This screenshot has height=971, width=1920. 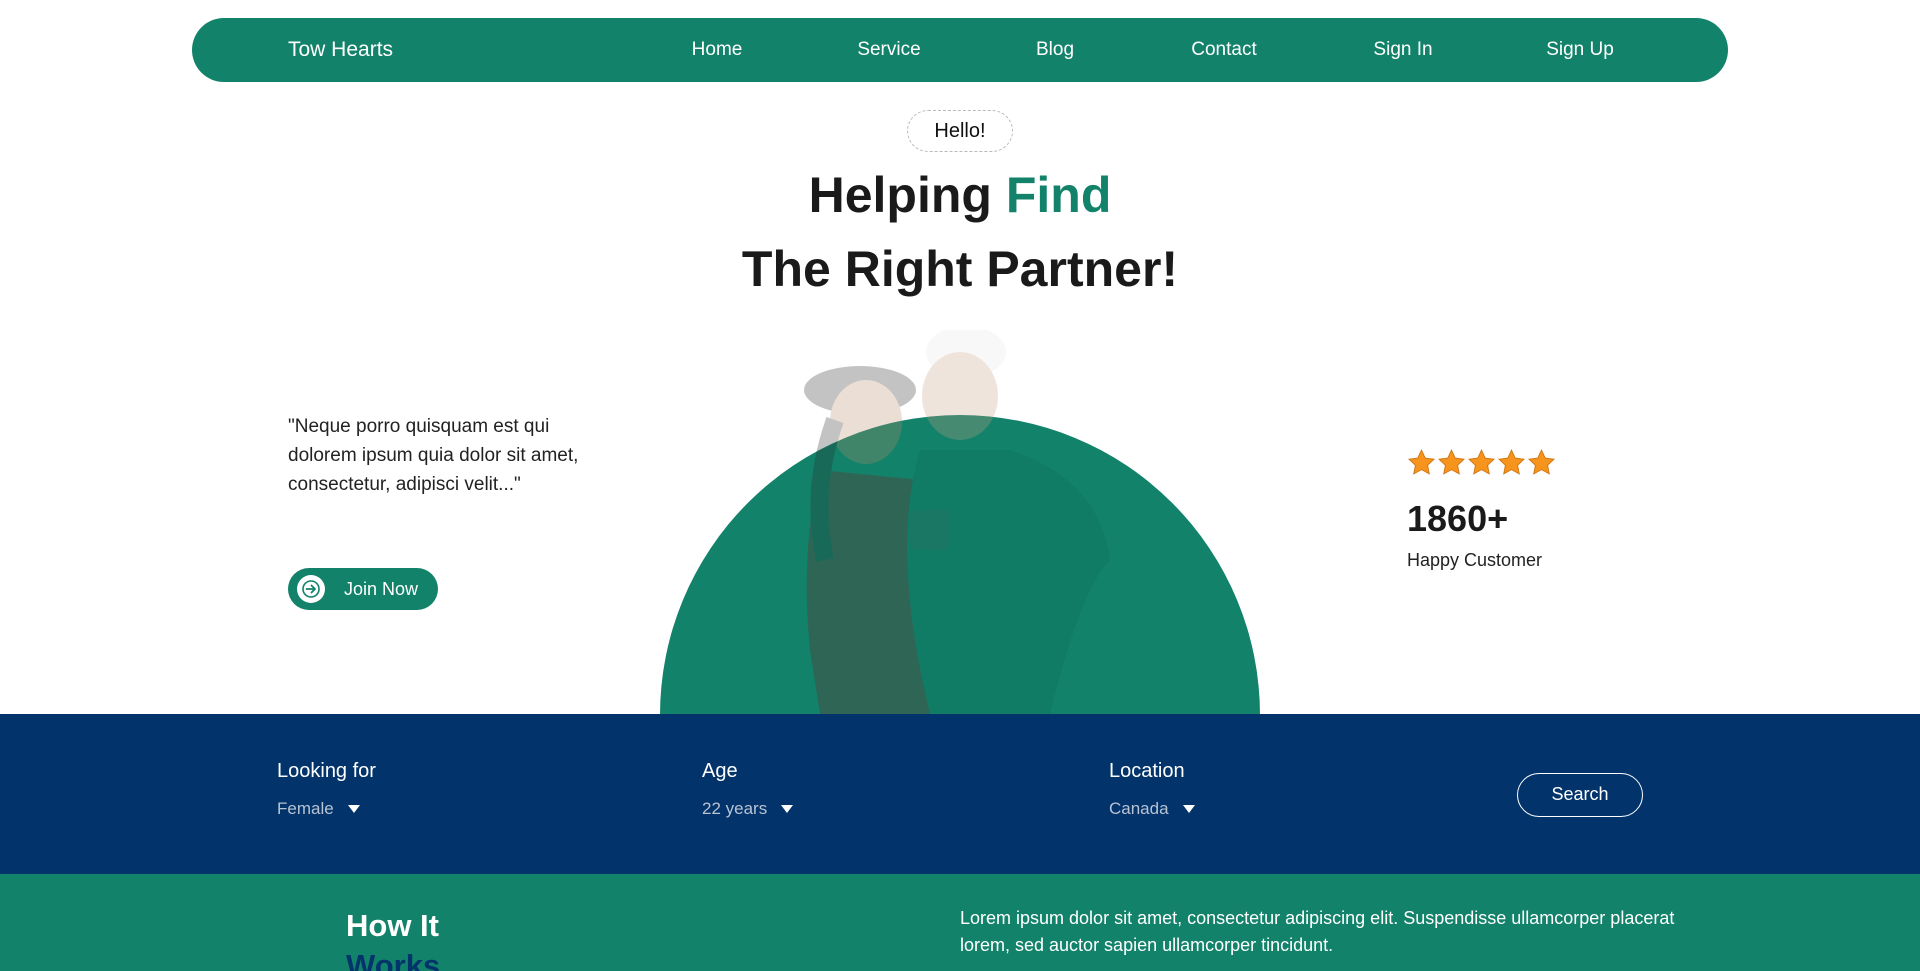 What do you see at coordinates (1458, 518) in the screenshot?
I see `customer-count: 1860+` at bounding box center [1458, 518].